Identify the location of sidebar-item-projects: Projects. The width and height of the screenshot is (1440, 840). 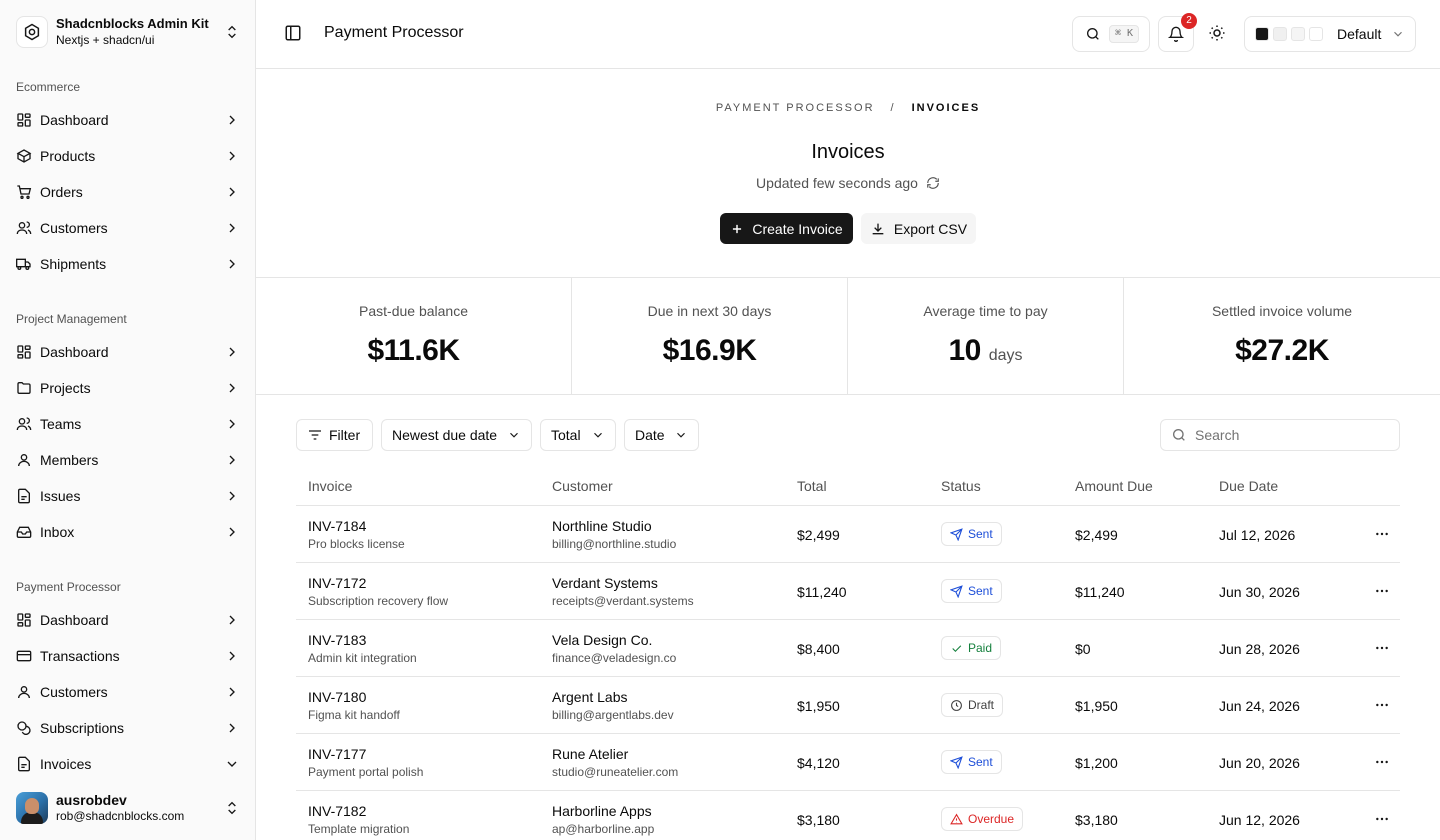
(128, 388).